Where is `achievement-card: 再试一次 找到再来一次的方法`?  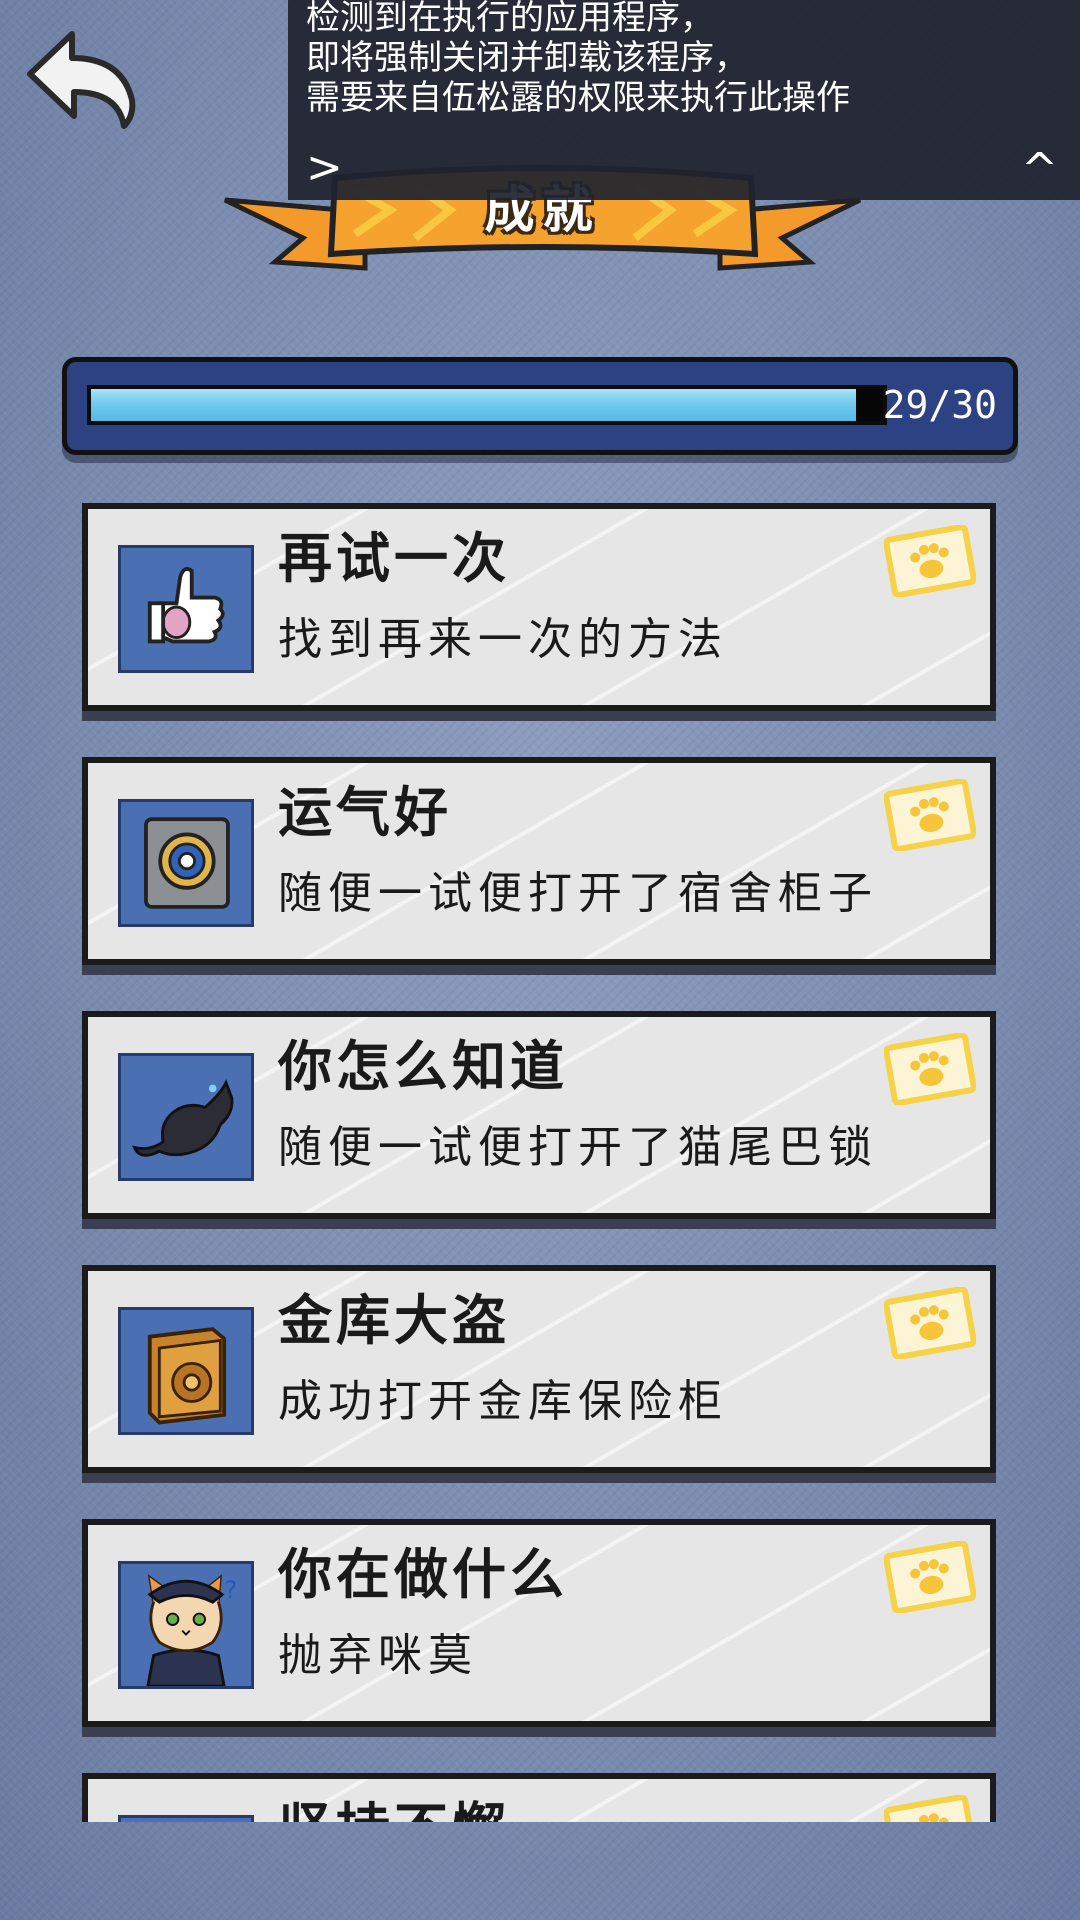 achievement-card: 再试一次 找到再来一次的方法 is located at coordinates (539, 607).